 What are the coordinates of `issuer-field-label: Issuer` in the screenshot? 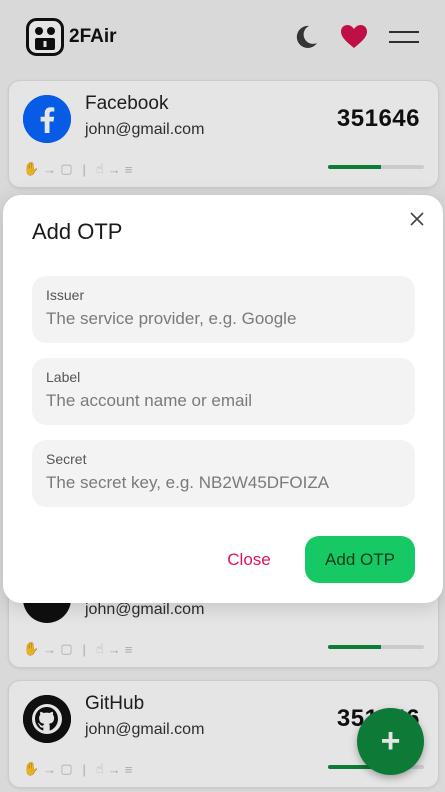 It's located at (65, 295).